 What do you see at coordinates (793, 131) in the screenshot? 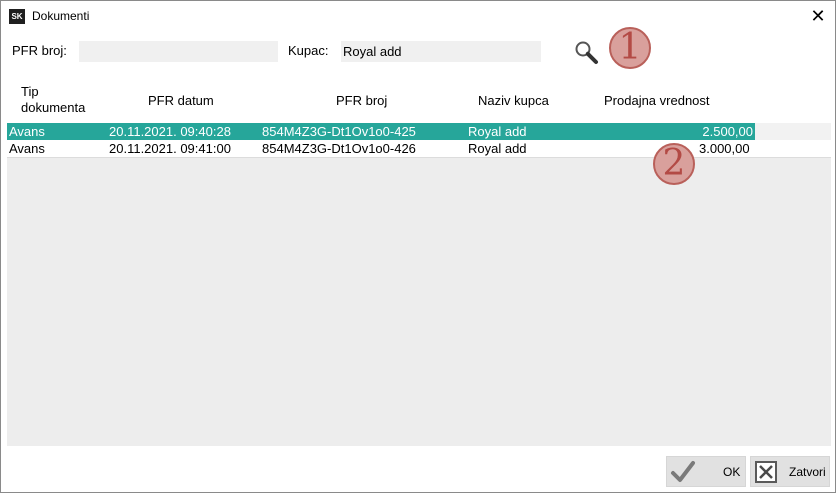
I see `row-filler` at bounding box center [793, 131].